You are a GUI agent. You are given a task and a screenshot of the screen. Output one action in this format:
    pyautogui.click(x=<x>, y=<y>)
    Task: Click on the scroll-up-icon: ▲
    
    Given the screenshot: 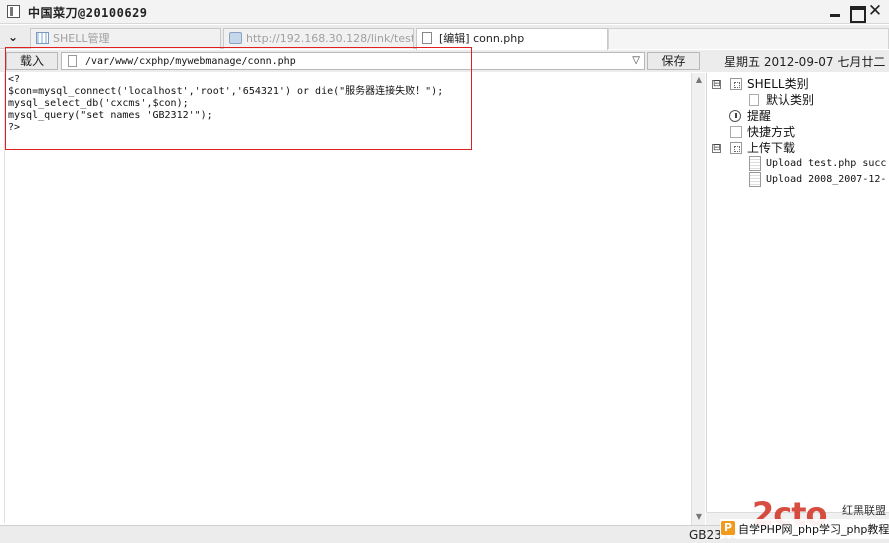 What is the action you would take?
    pyautogui.click(x=699, y=80)
    